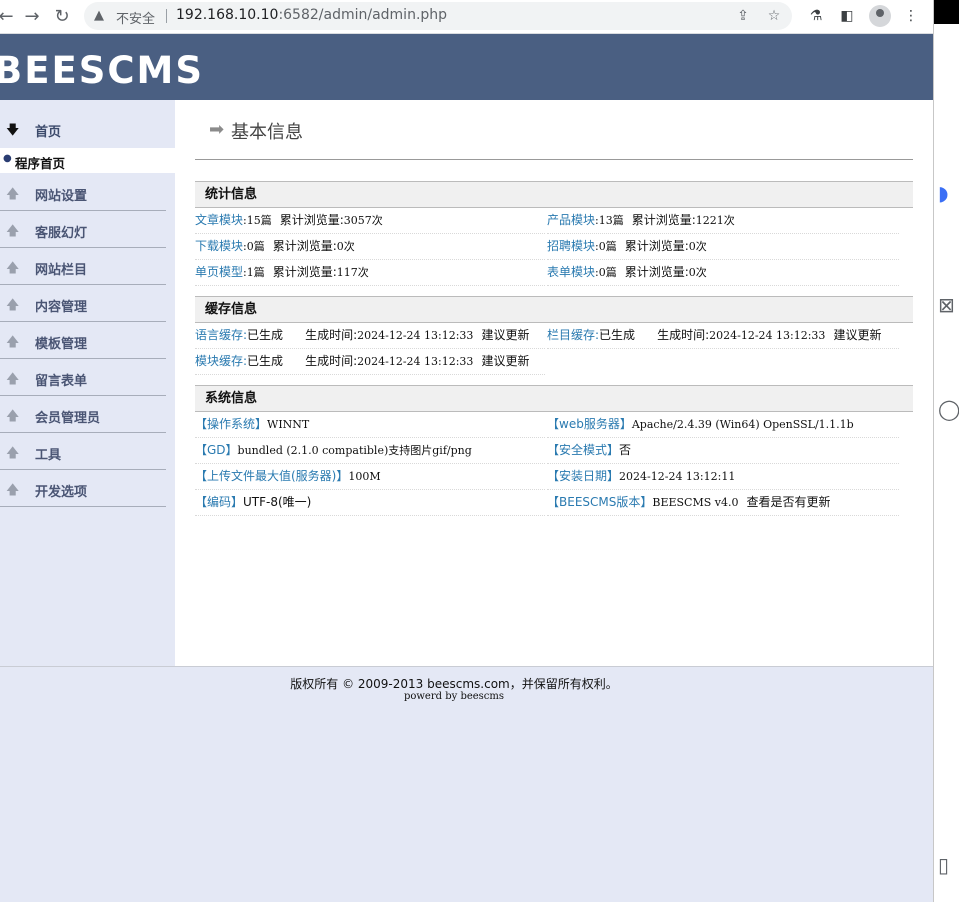 The image size is (959, 902). What do you see at coordinates (87, 160) in the screenshot?
I see `sidebar-subitem-program-home: ● 程序首页` at bounding box center [87, 160].